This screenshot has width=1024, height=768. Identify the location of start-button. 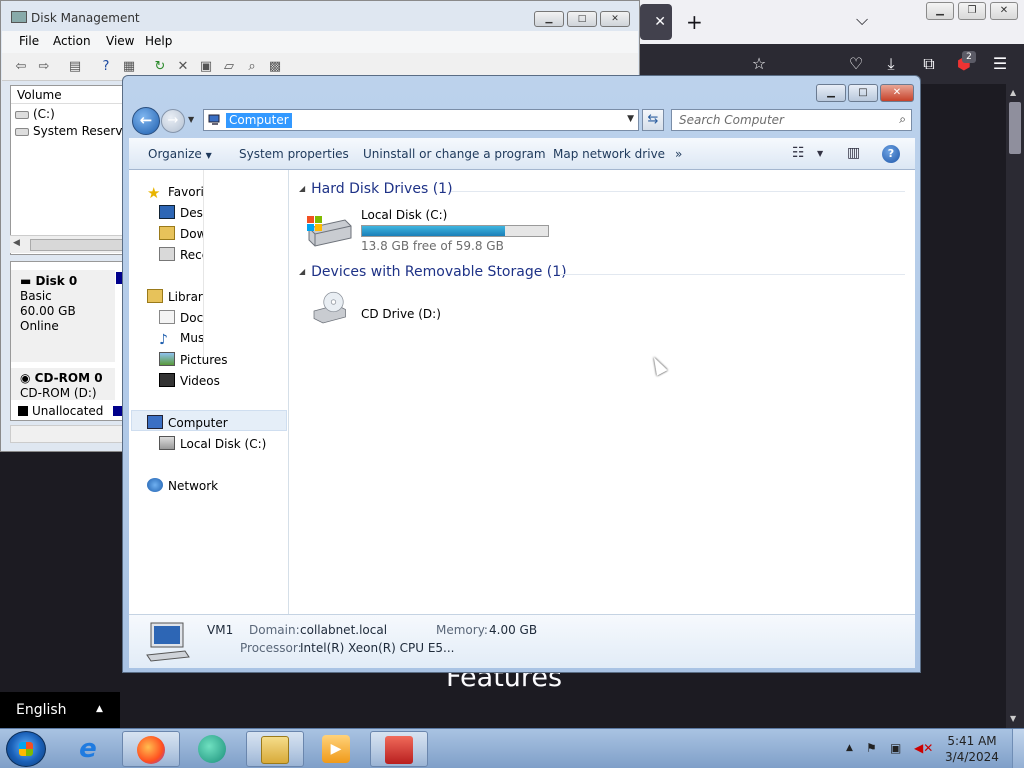
(26, 749).